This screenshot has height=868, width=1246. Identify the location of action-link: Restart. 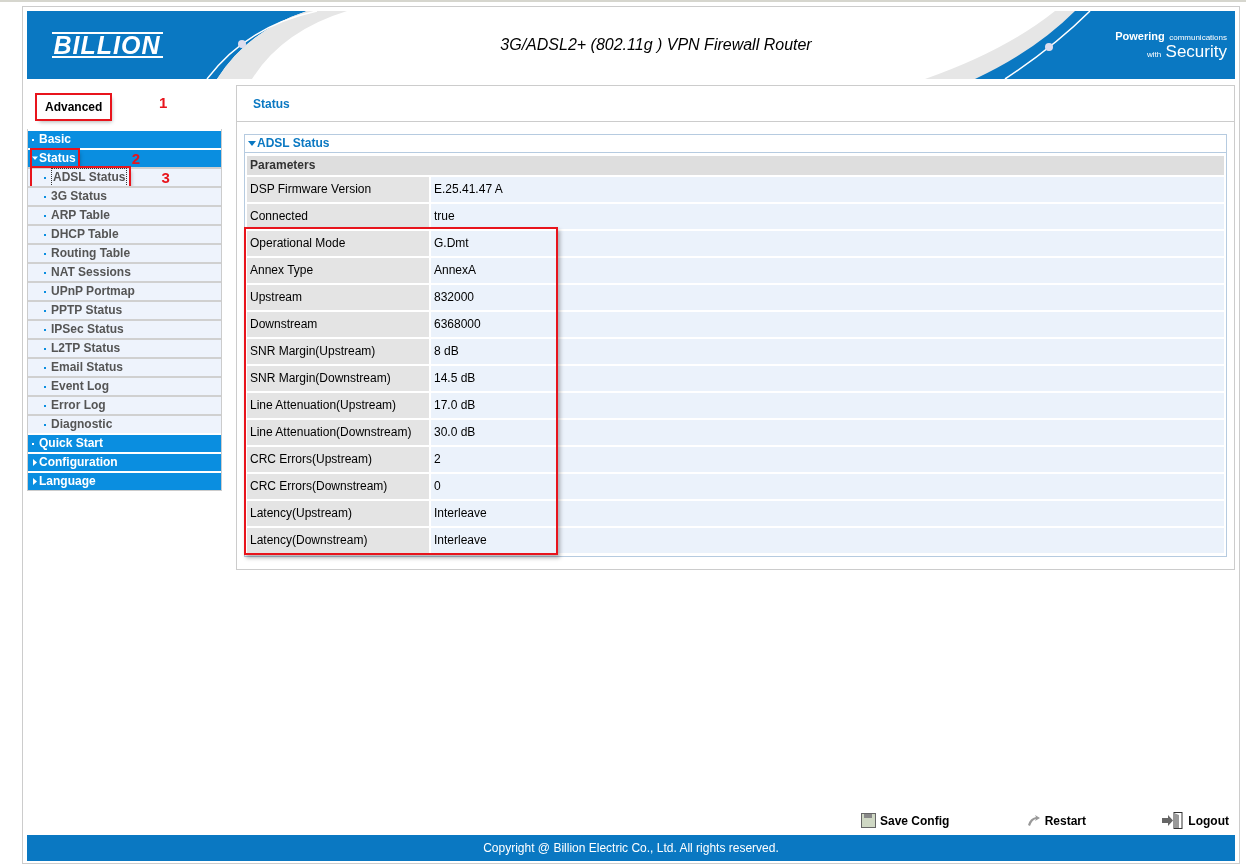
(1056, 820).